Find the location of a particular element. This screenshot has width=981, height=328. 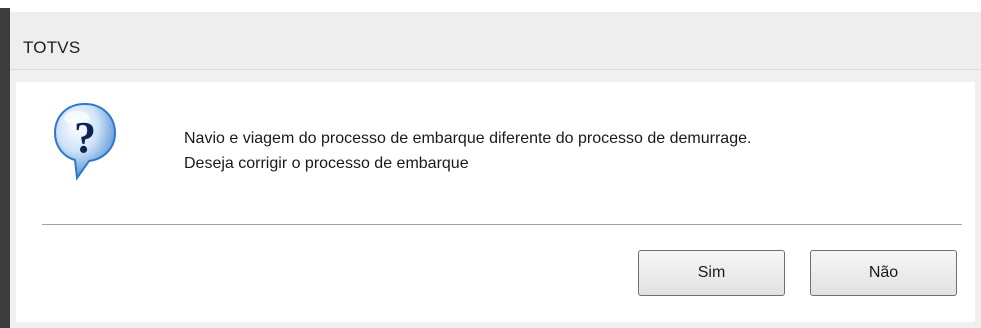

background-window-edge is located at coordinates (5, 168).